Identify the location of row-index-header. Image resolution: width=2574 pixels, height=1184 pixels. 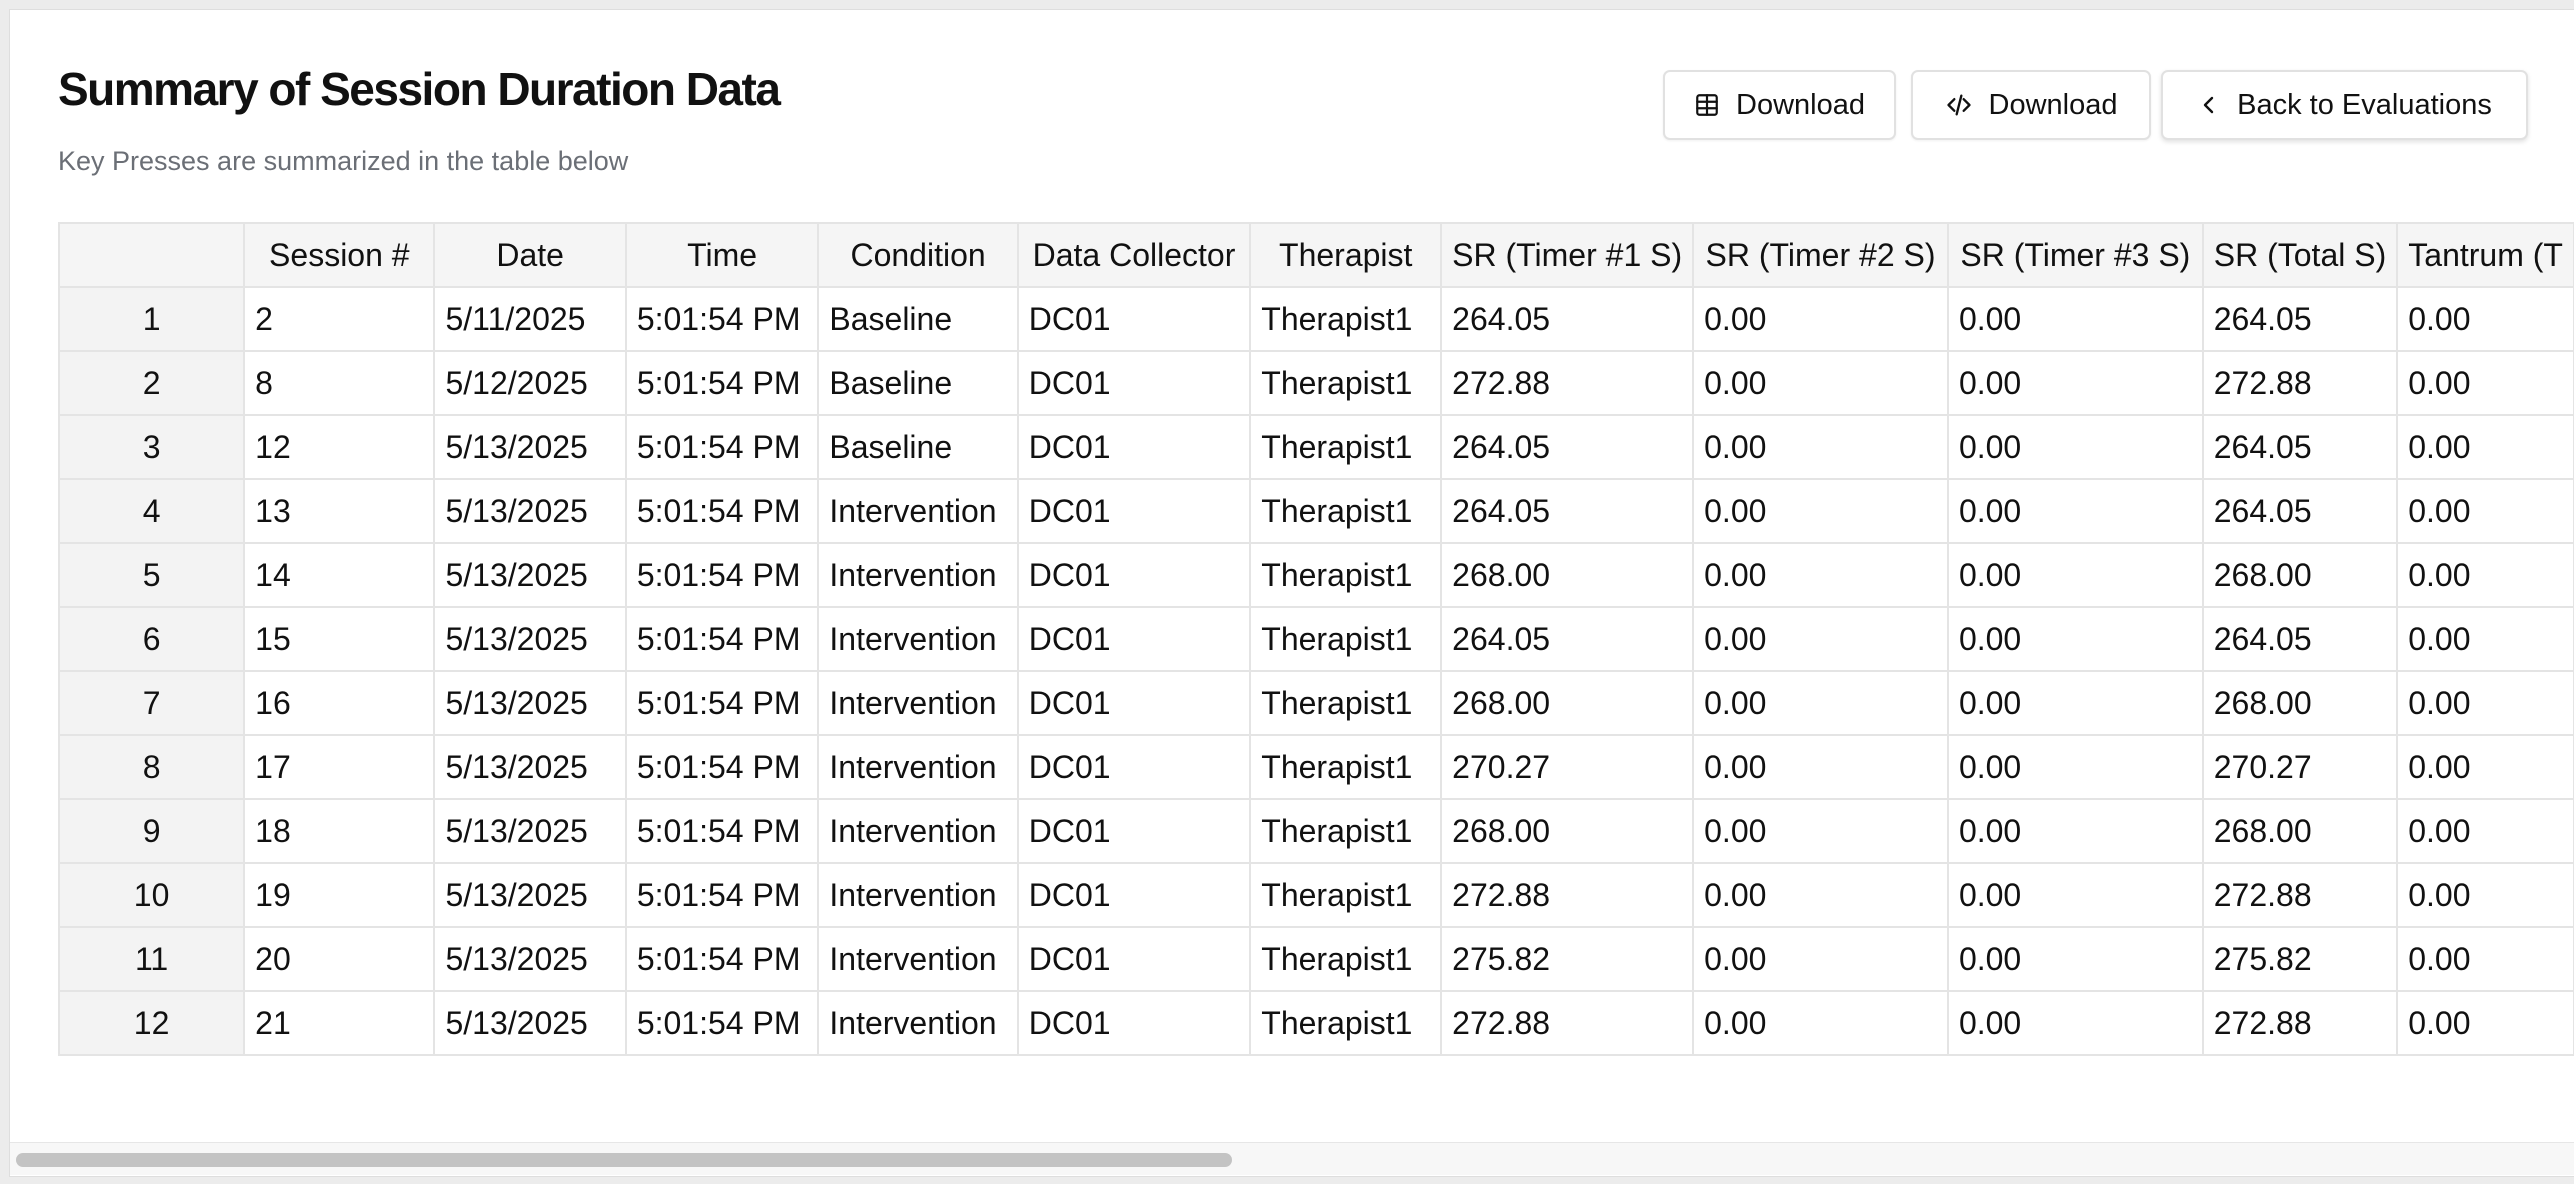
(151, 255).